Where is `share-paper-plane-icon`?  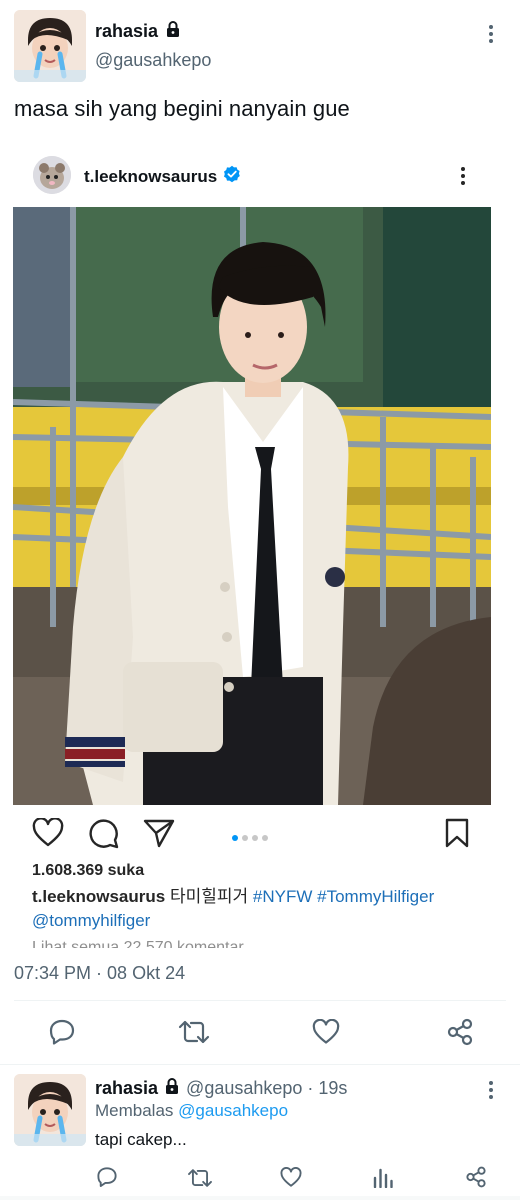 share-paper-plane-icon is located at coordinates (159, 833).